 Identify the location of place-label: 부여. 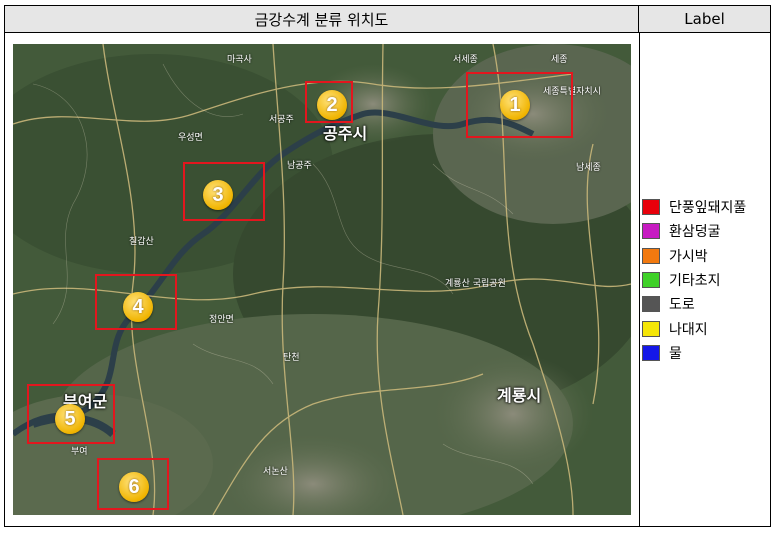
(79, 452).